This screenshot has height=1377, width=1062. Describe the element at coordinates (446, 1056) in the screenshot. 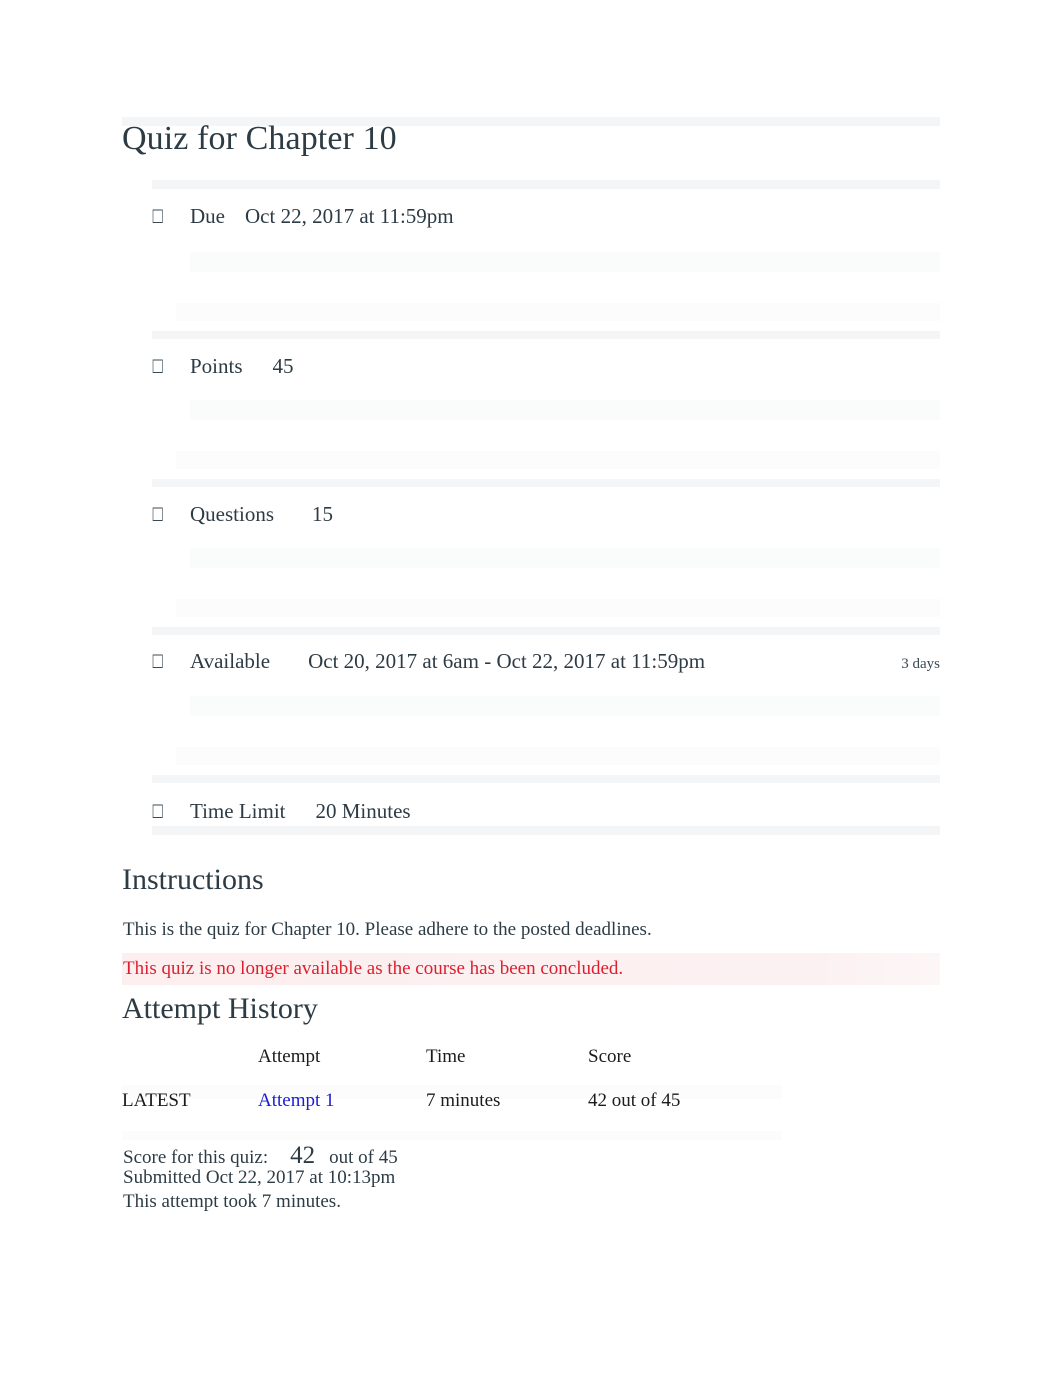

I see `column-header-time: Time` at that location.